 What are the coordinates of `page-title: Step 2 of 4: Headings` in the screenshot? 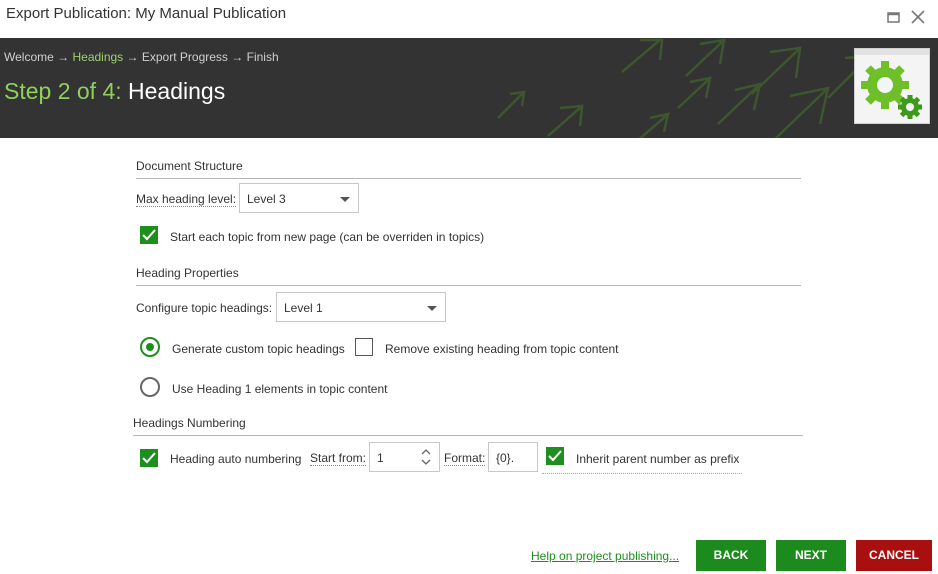 It's located at (114, 91).